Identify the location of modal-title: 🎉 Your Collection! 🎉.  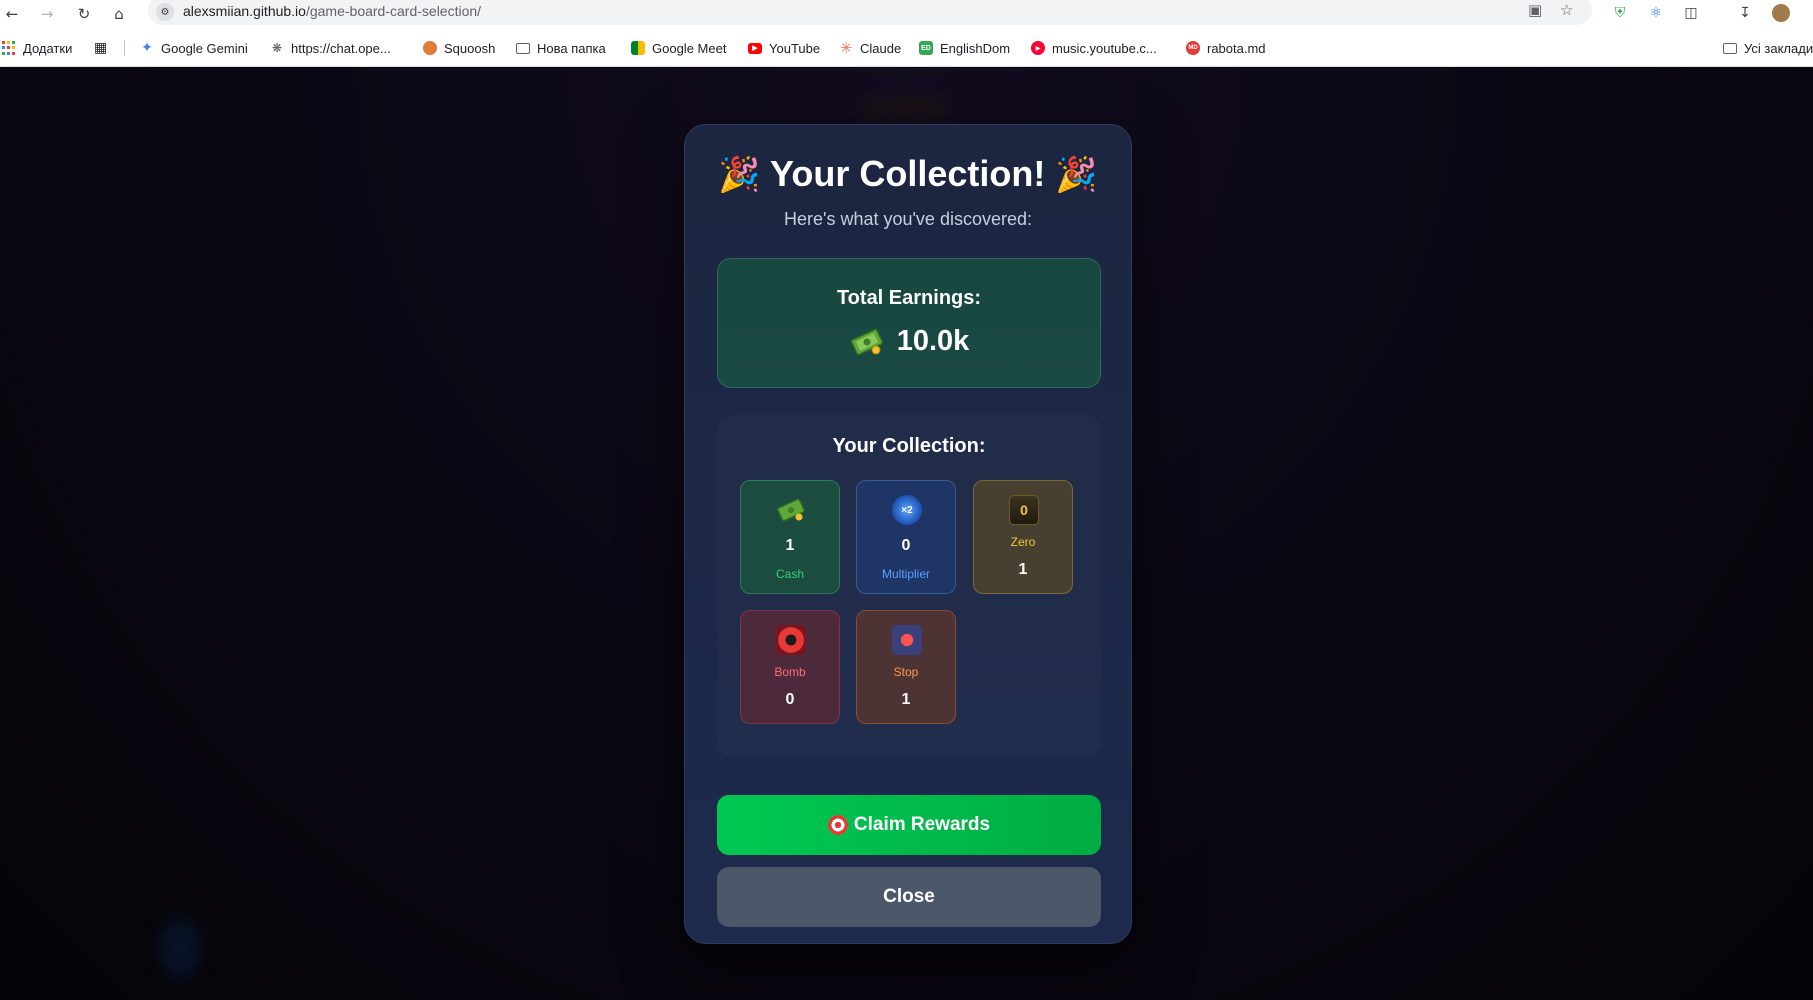
(908, 174).